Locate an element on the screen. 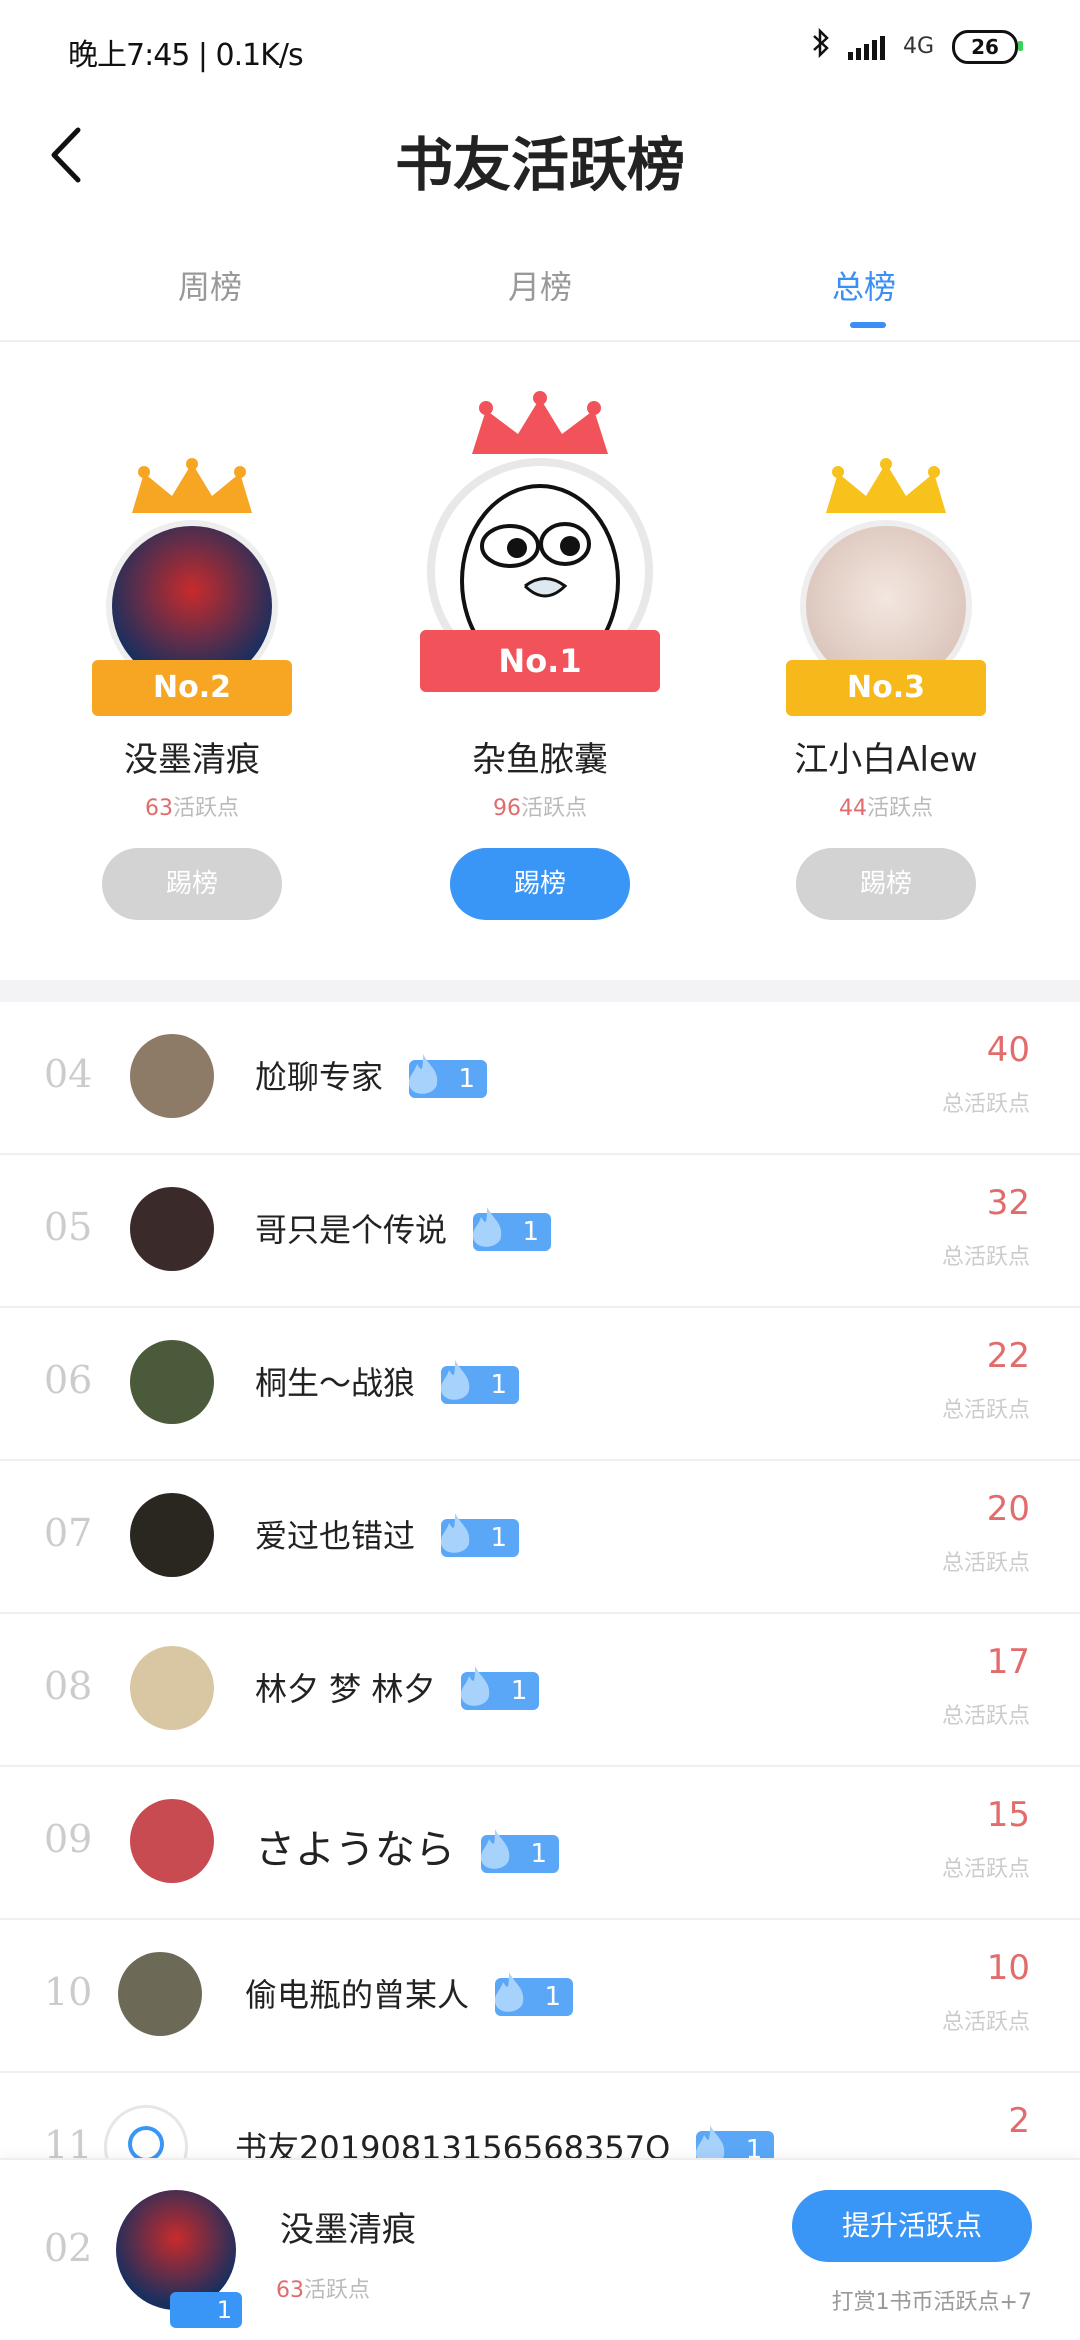 Image resolution: width=1080 pixels, height=2340 pixels. user-name: さようなら is located at coordinates (355, 1850).